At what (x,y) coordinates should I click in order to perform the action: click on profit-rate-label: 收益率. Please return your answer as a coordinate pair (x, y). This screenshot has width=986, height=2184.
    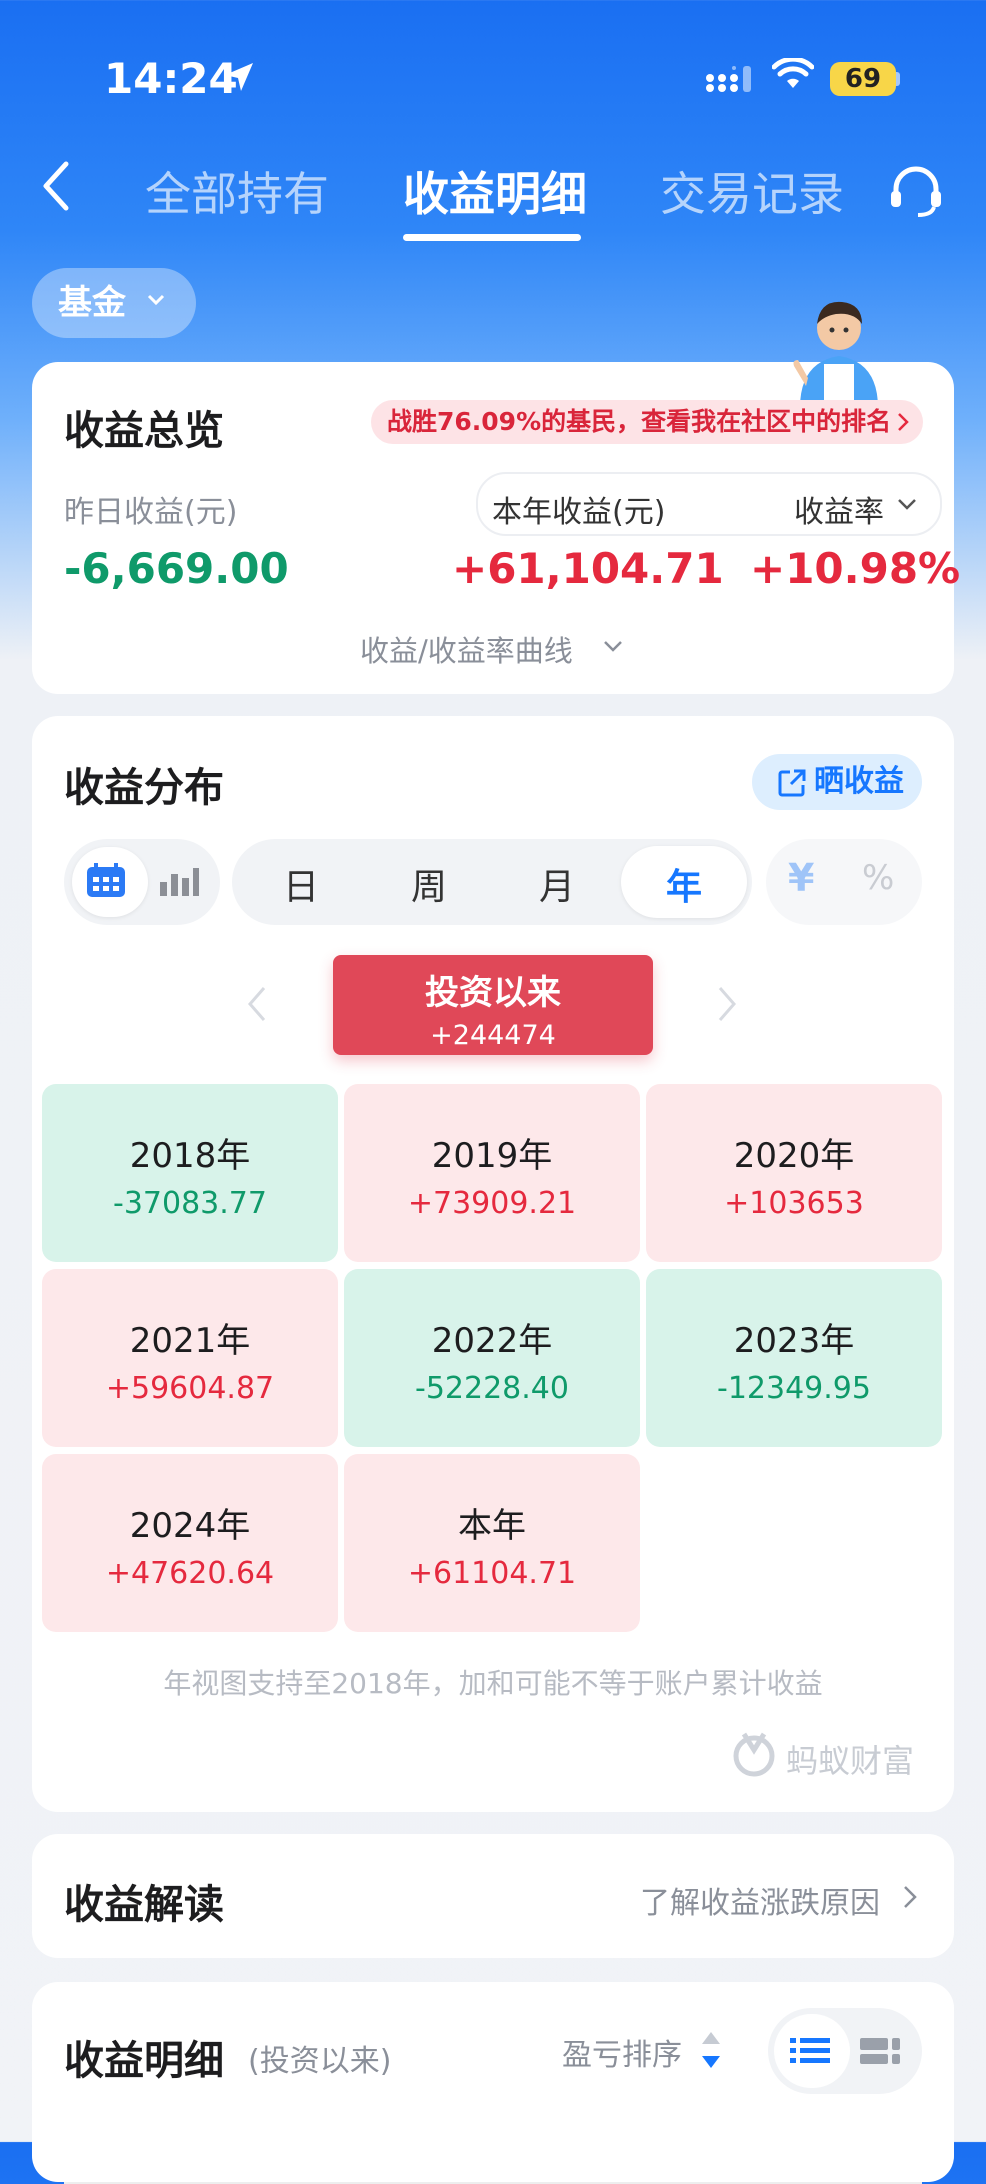
    Looking at the image, I should click on (839, 512).